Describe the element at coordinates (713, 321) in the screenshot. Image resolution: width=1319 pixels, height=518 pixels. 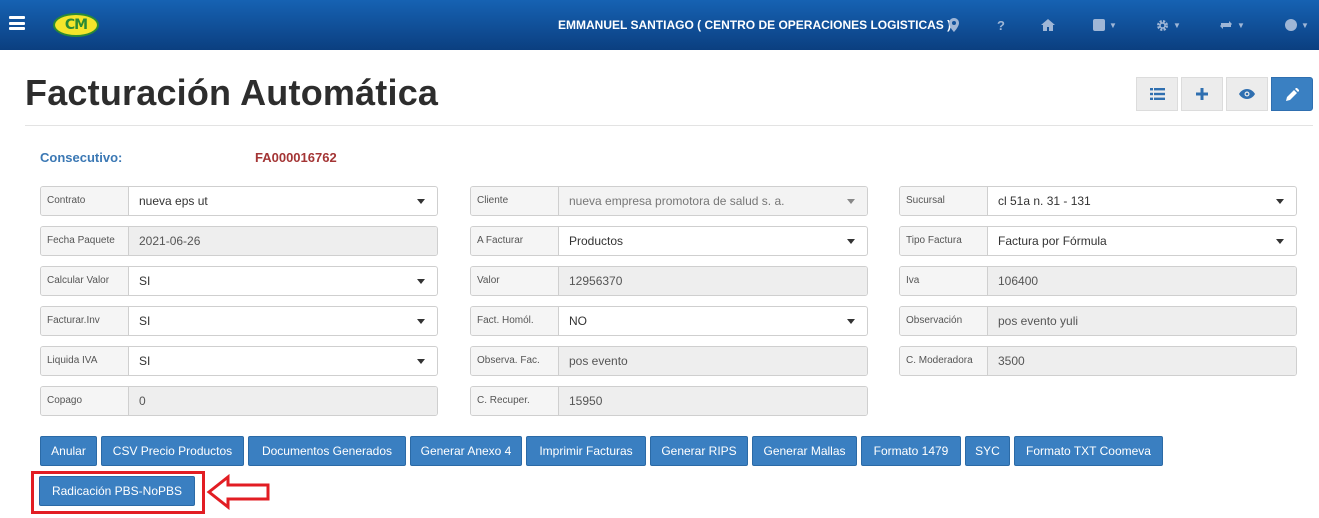
I see `fact-homol-select: NO` at that location.